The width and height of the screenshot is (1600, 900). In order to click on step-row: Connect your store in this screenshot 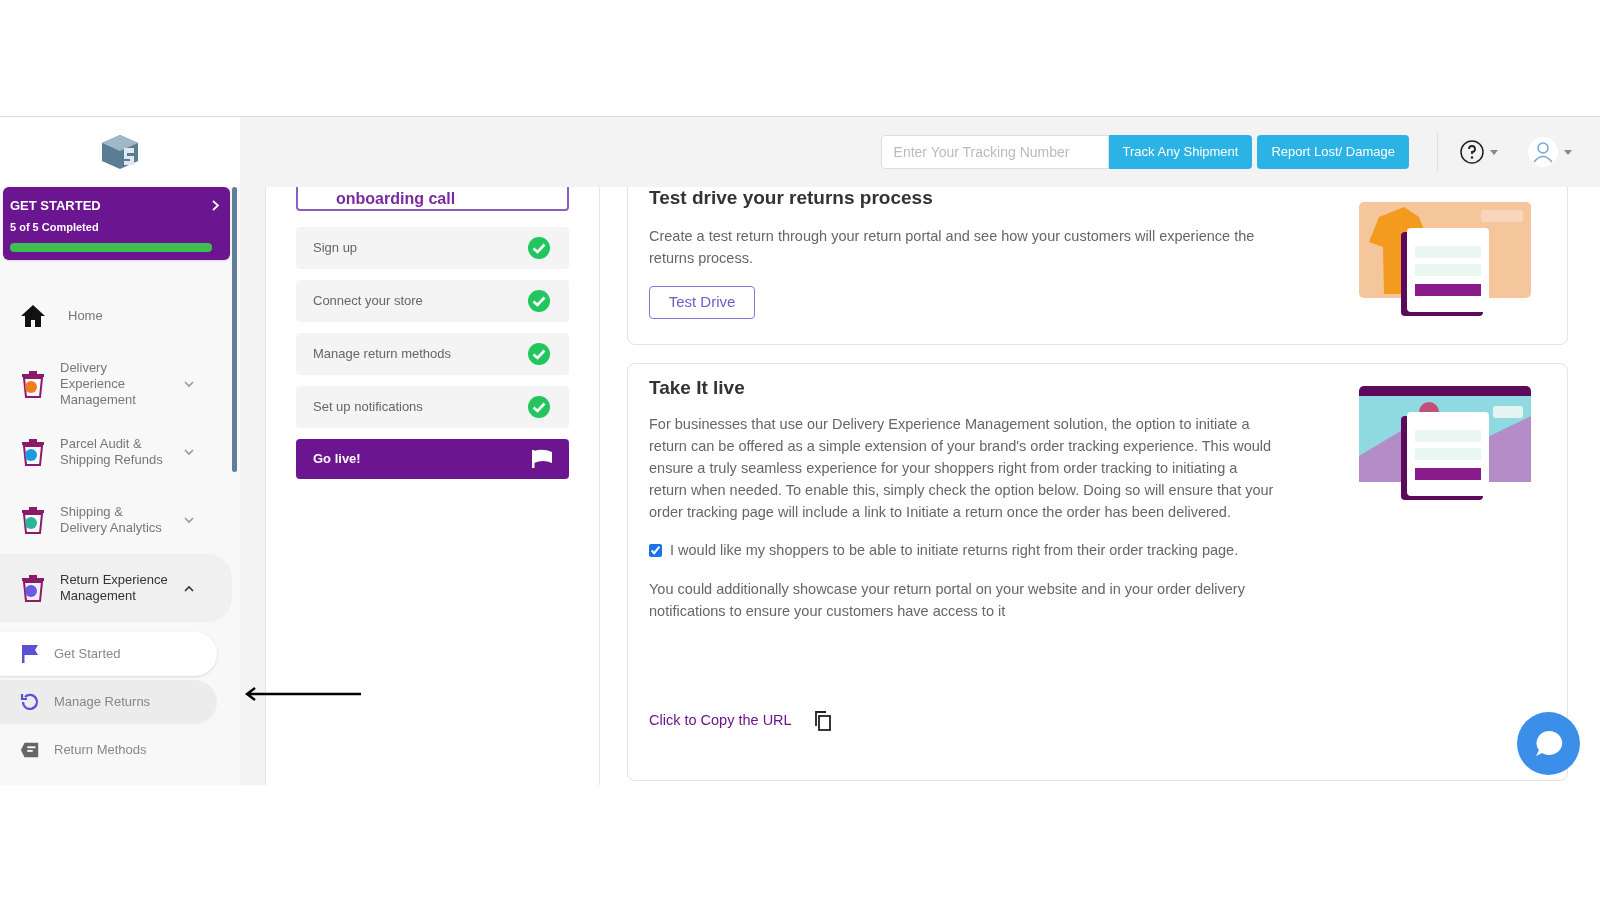, I will do `click(432, 301)`.